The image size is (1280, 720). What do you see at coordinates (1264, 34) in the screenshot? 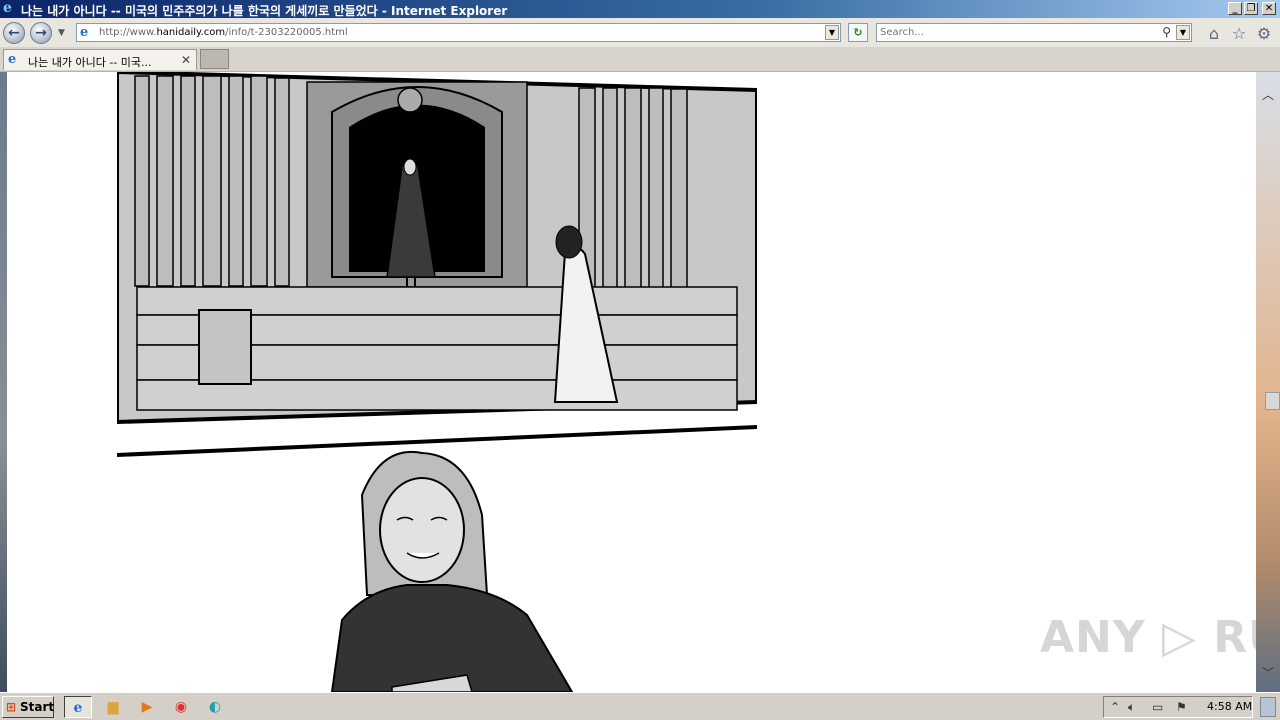
I see `gear-icon: ⚙` at bounding box center [1264, 34].